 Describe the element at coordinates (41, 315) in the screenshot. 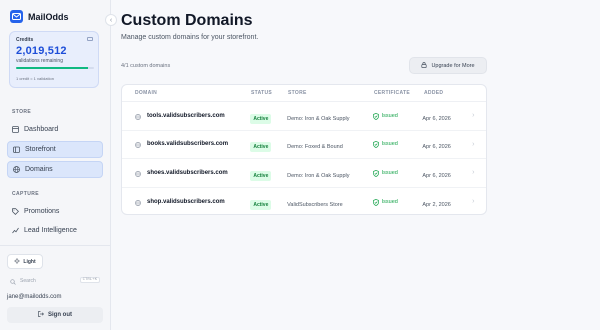

I see `sign-out-icon` at that location.